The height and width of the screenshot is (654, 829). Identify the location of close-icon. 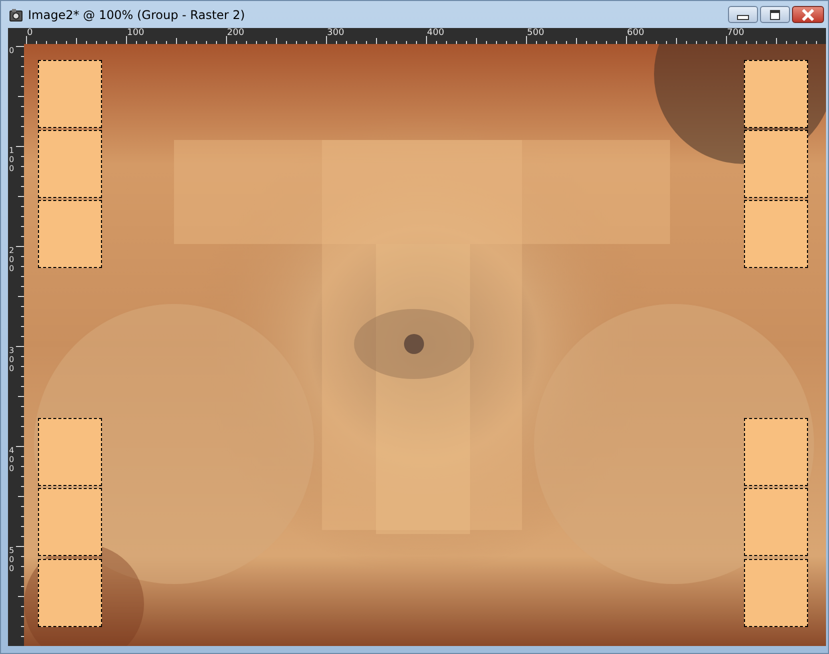
(808, 14).